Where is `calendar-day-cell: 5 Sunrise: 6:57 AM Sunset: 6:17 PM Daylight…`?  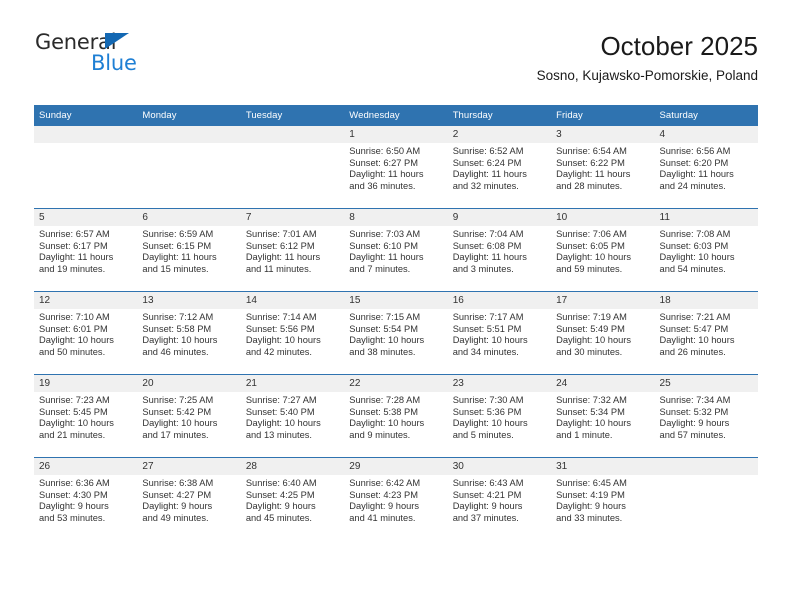
calendar-day-cell: 5 Sunrise: 6:57 AM Sunset: 6:17 PM Daylight… is located at coordinates (86, 250).